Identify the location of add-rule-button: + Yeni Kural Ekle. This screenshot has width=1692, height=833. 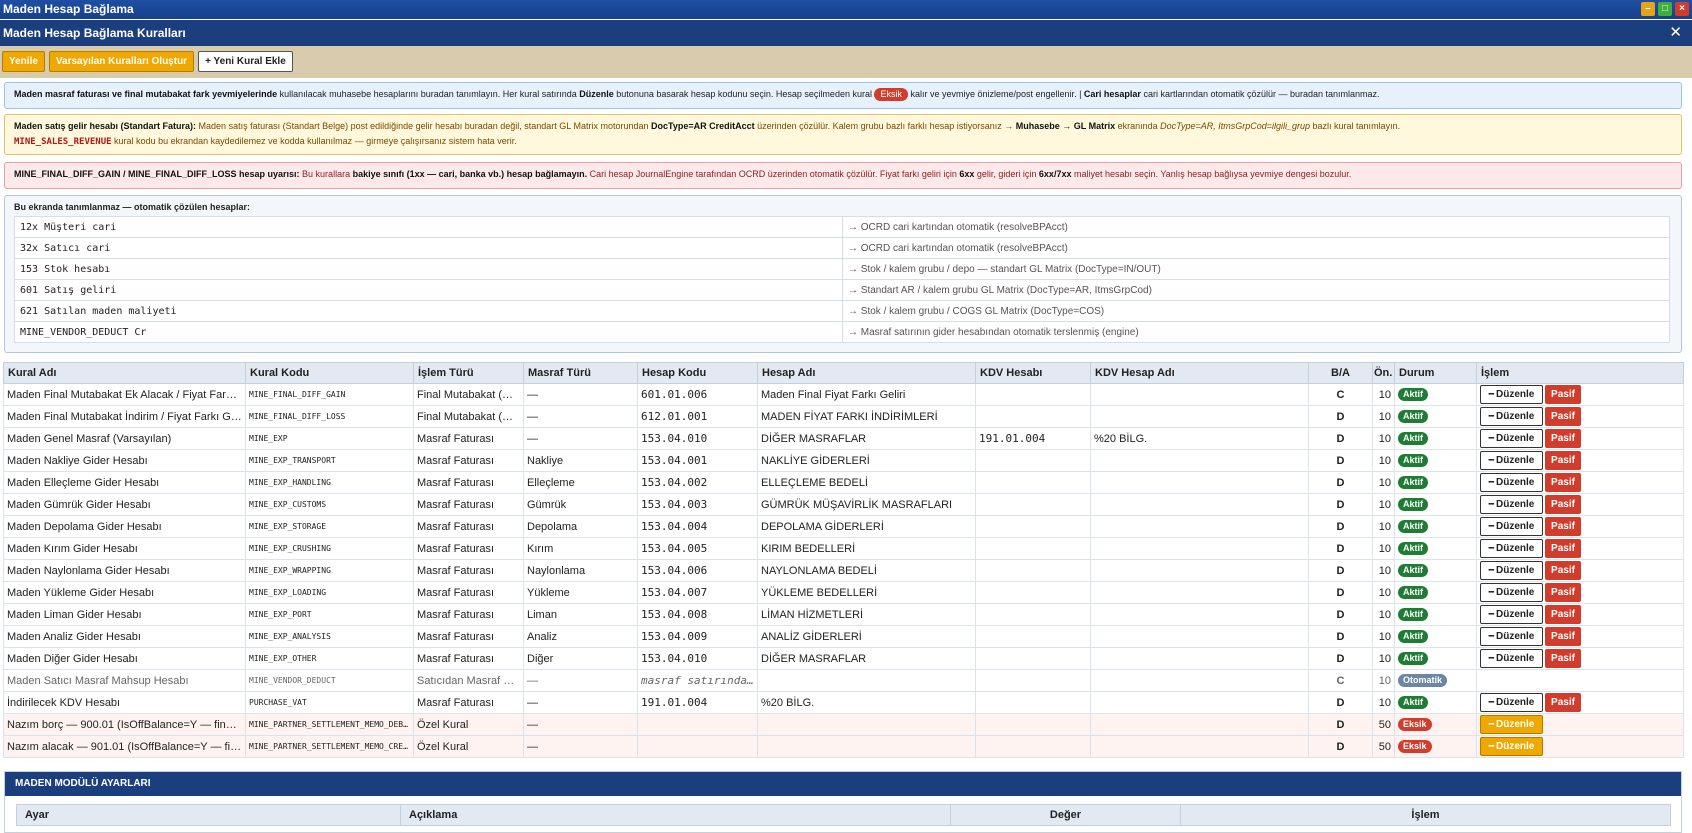
(245, 61).